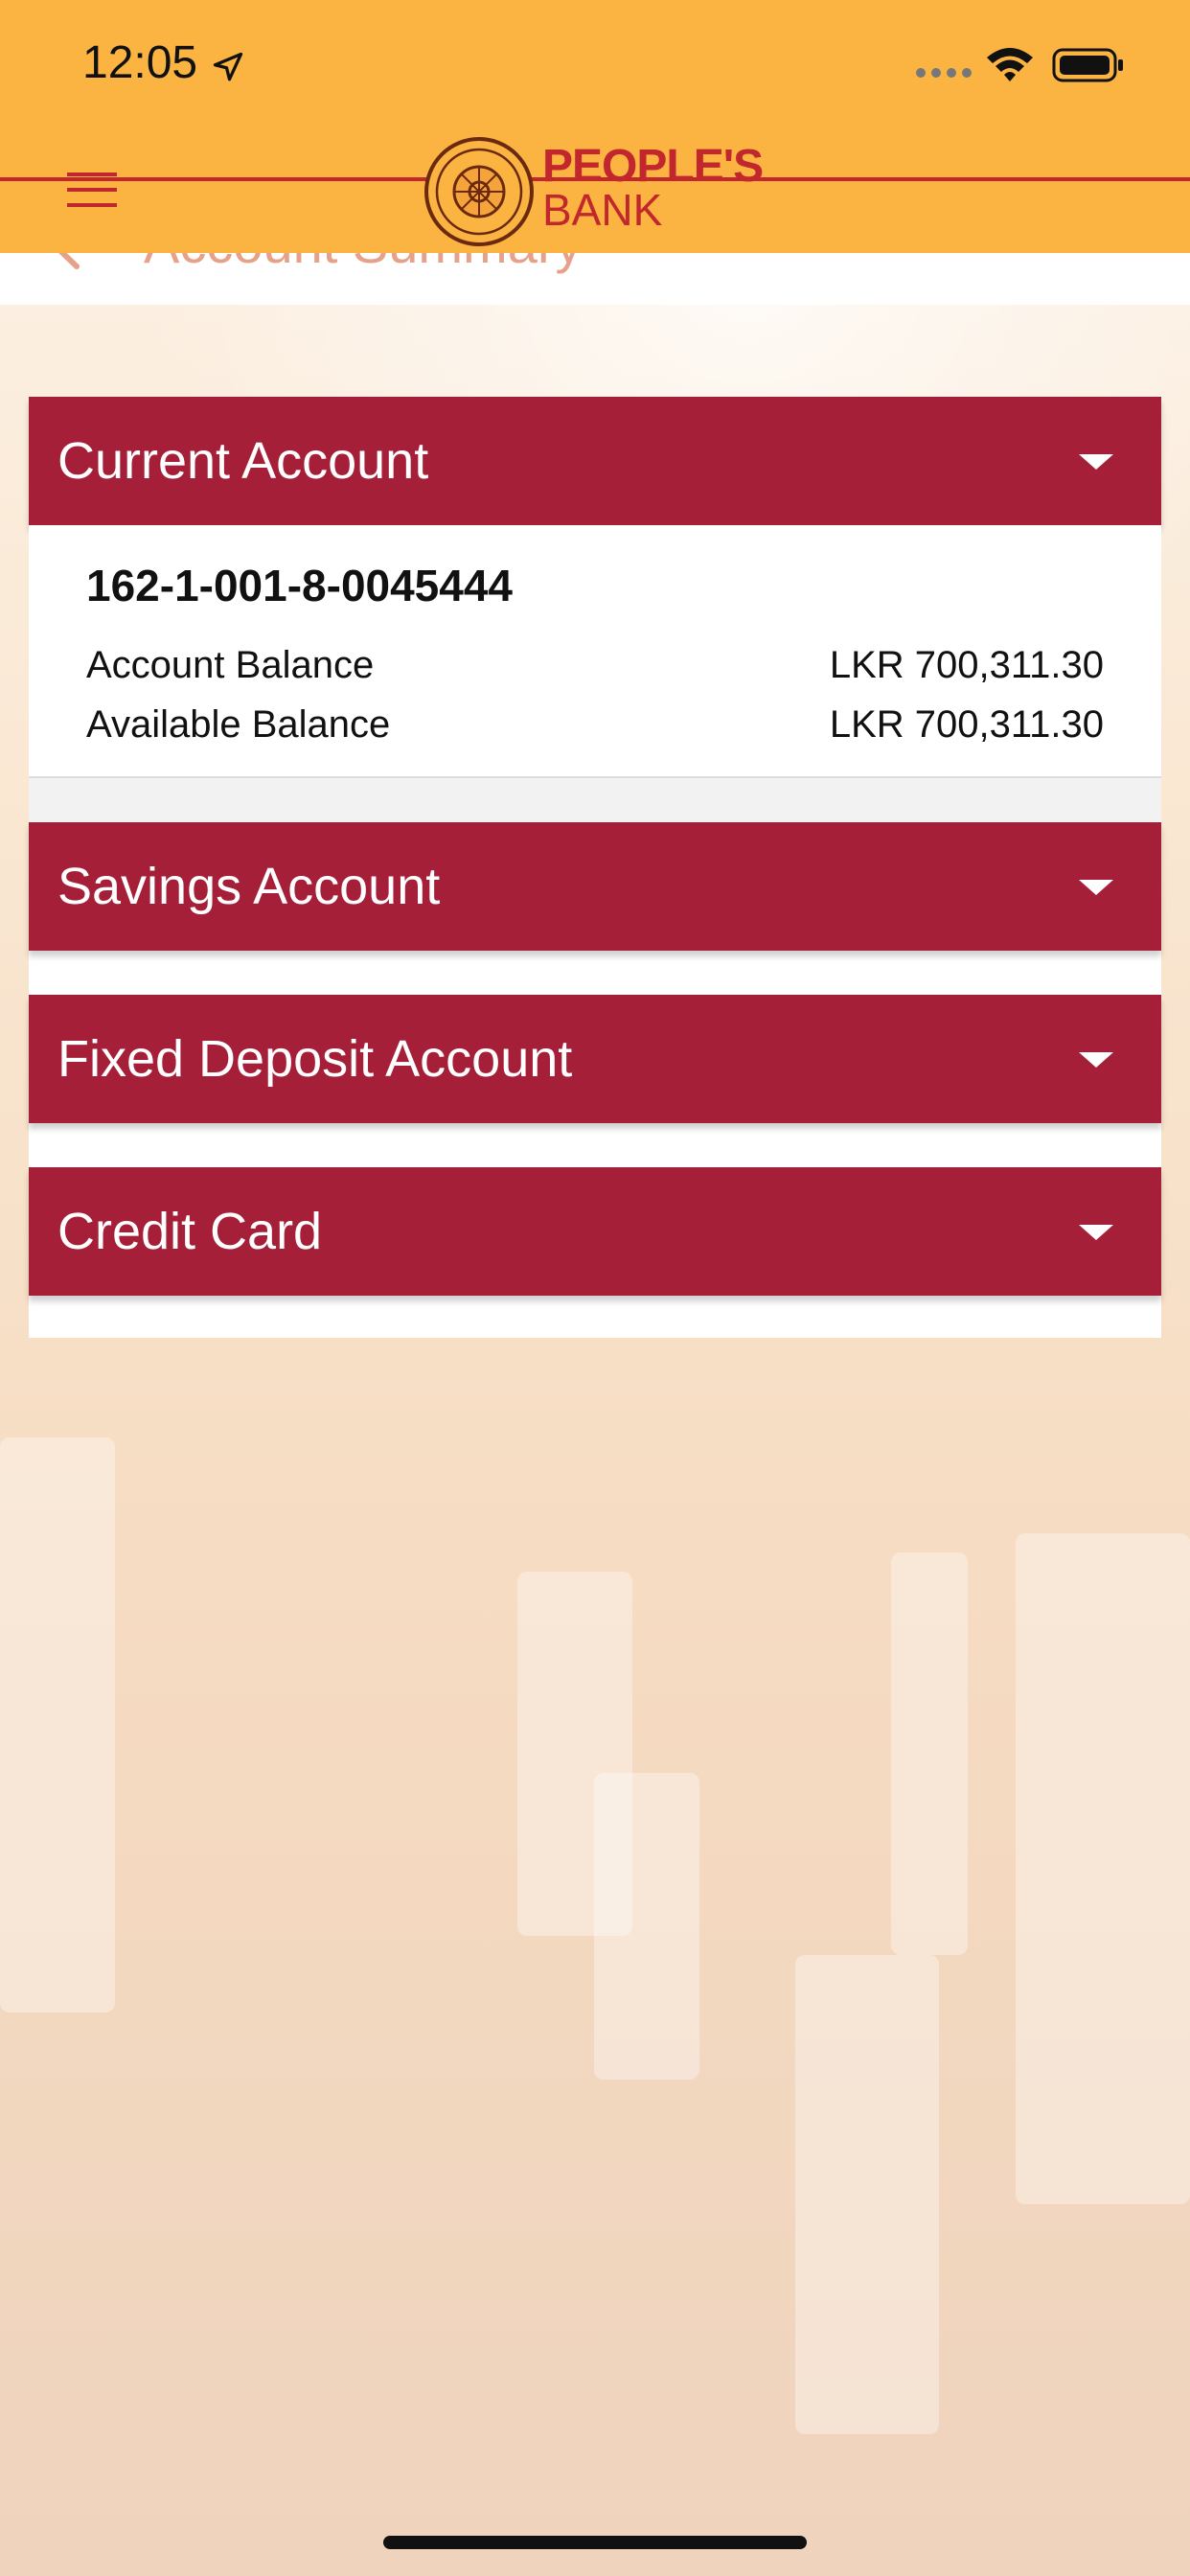 This screenshot has height=2576, width=1190. Describe the element at coordinates (967, 724) in the screenshot. I see `available-balance-value: LKR 700,311.30` at that location.